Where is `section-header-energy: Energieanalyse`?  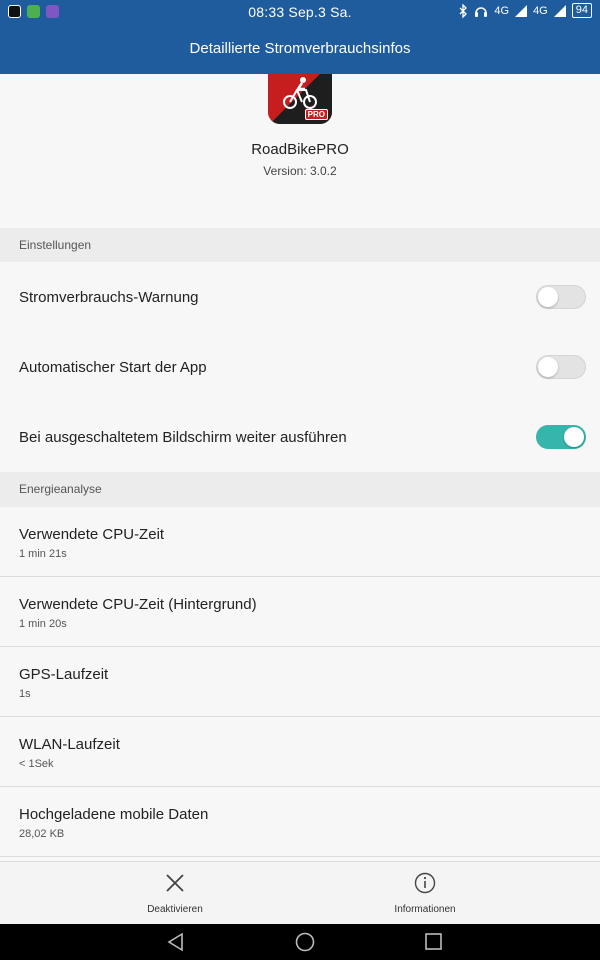
section-header-energy: Energieanalyse is located at coordinates (300, 489).